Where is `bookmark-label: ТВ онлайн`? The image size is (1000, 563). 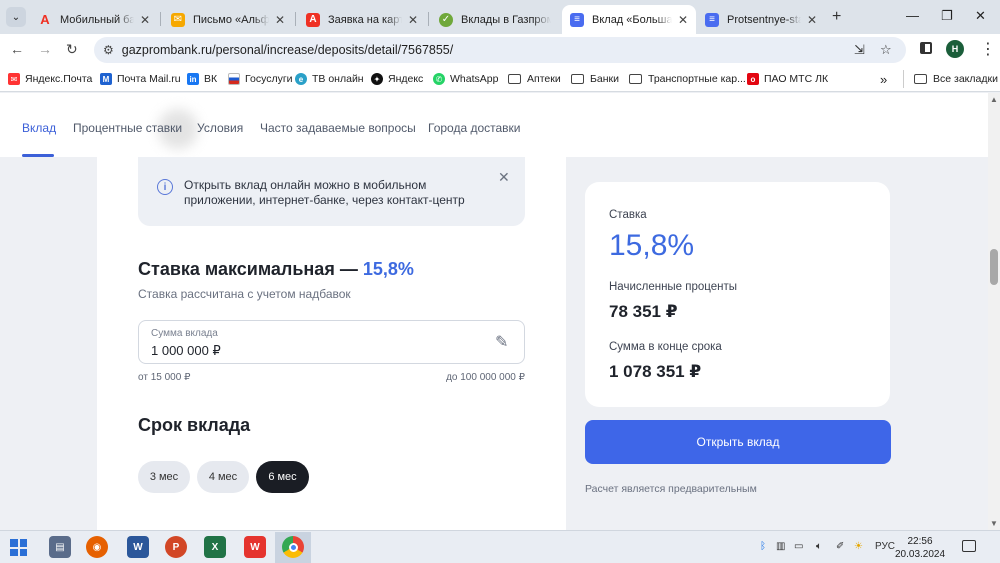
bookmark-label: ТВ онлайн is located at coordinates (338, 79).